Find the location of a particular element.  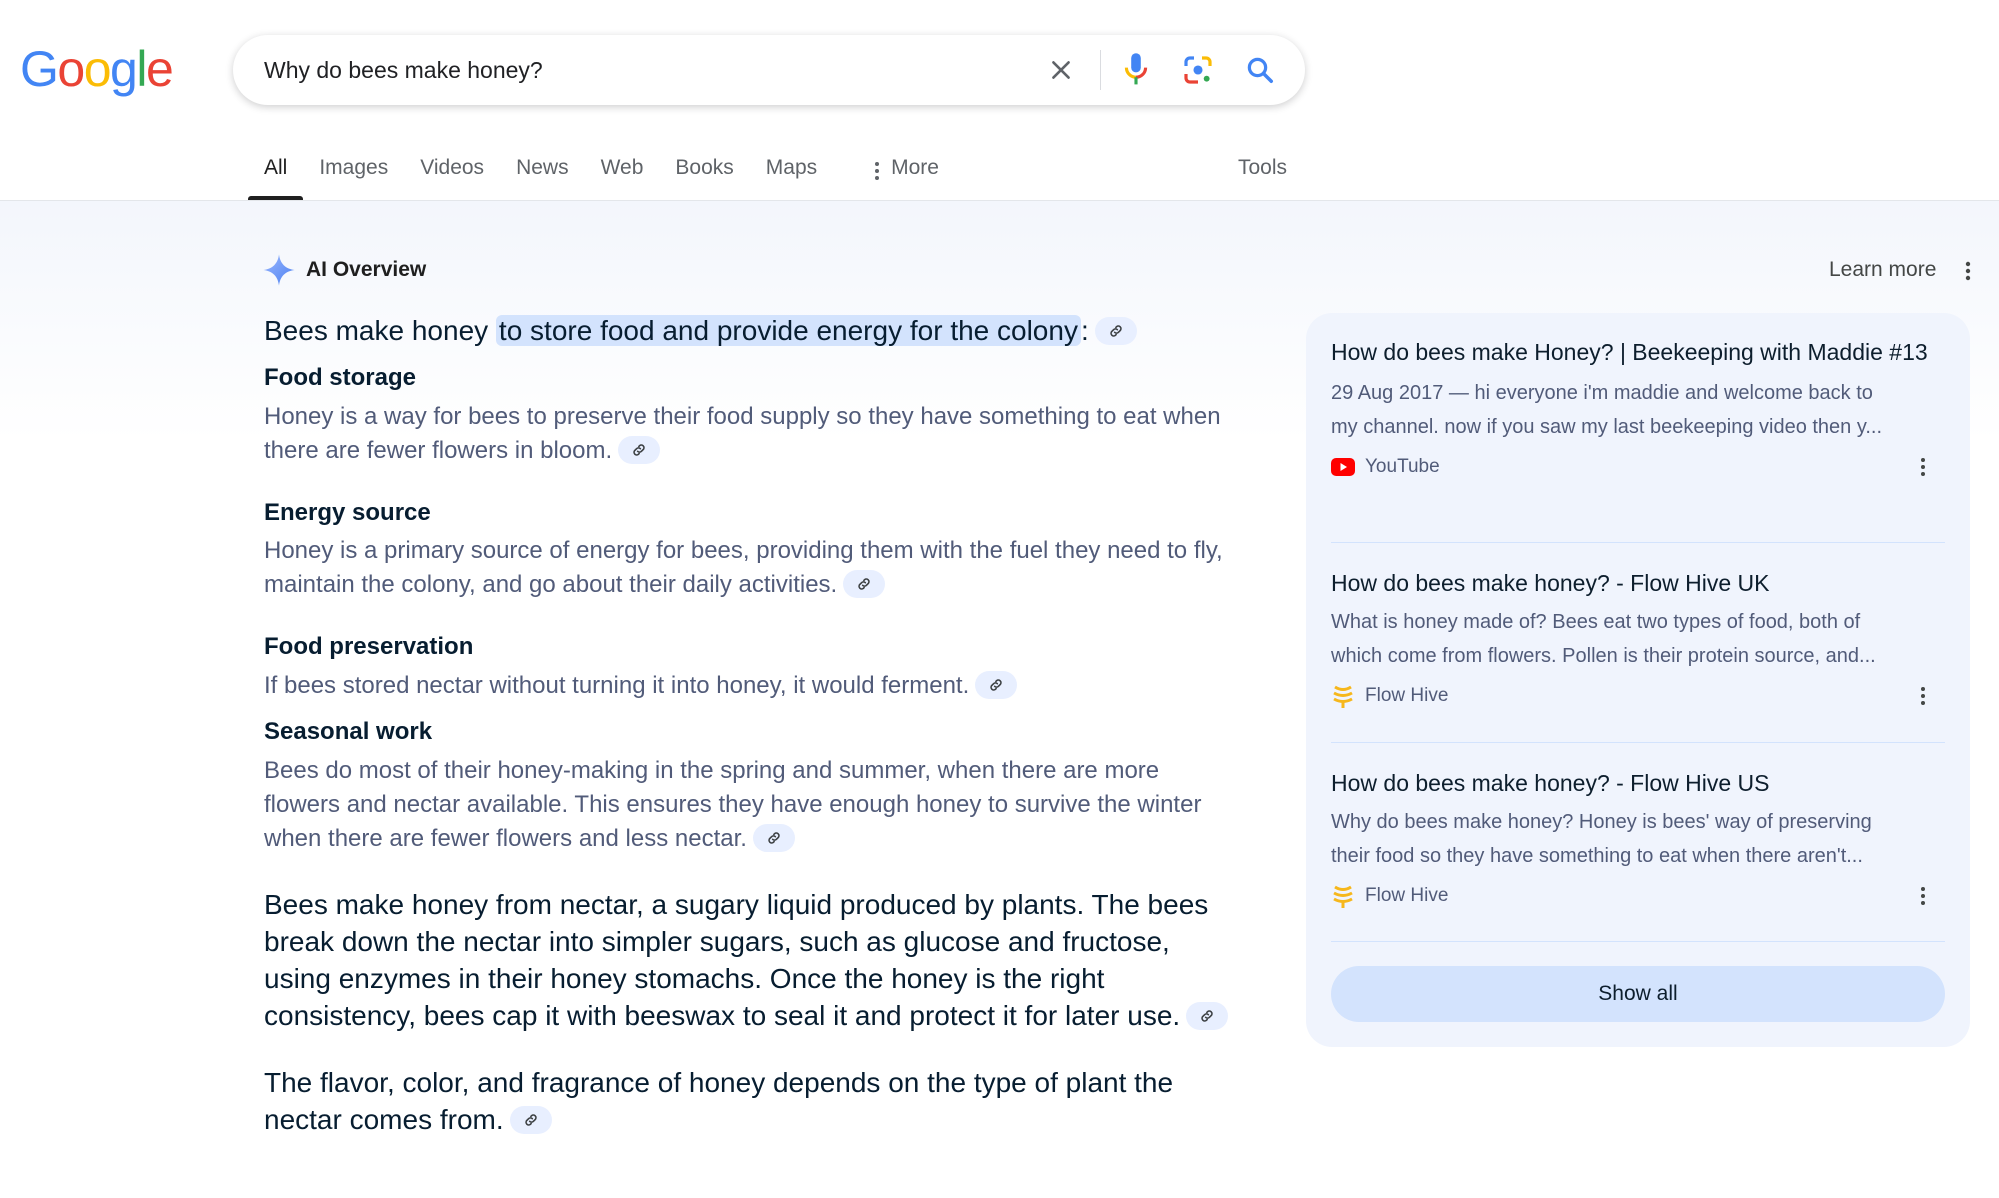

source-site: YouTube is located at coordinates (1402, 466).